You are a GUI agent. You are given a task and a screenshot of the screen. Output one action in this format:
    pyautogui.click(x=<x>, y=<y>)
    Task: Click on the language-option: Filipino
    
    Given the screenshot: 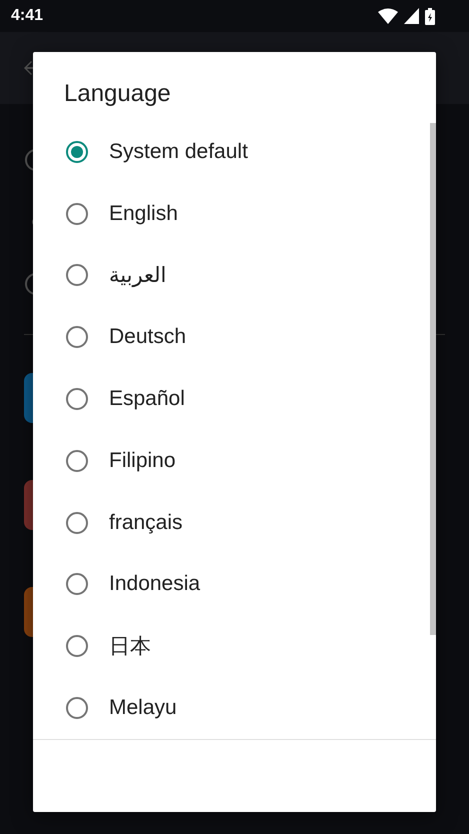 What is the action you would take?
    pyautogui.click(x=142, y=460)
    